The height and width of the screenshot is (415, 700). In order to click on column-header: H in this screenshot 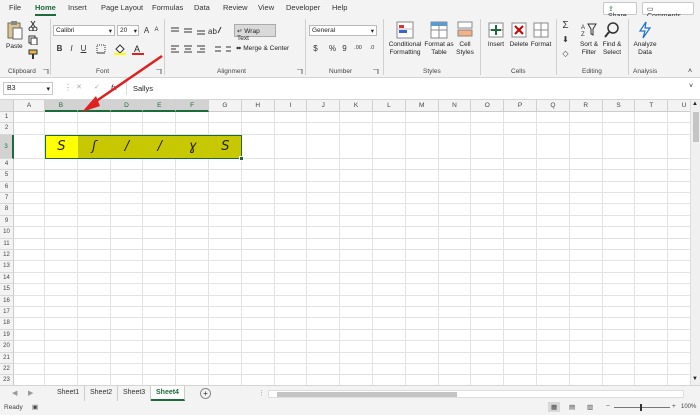, I will do `click(258, 106)`.